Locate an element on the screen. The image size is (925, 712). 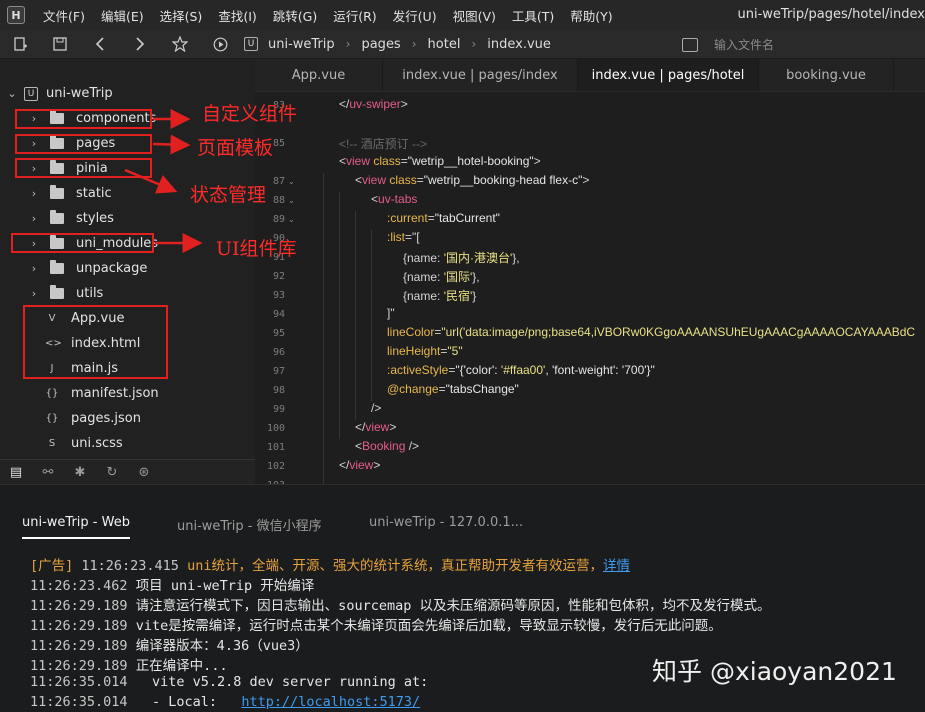
line-number: 95 is located at coordinates (278, 333).